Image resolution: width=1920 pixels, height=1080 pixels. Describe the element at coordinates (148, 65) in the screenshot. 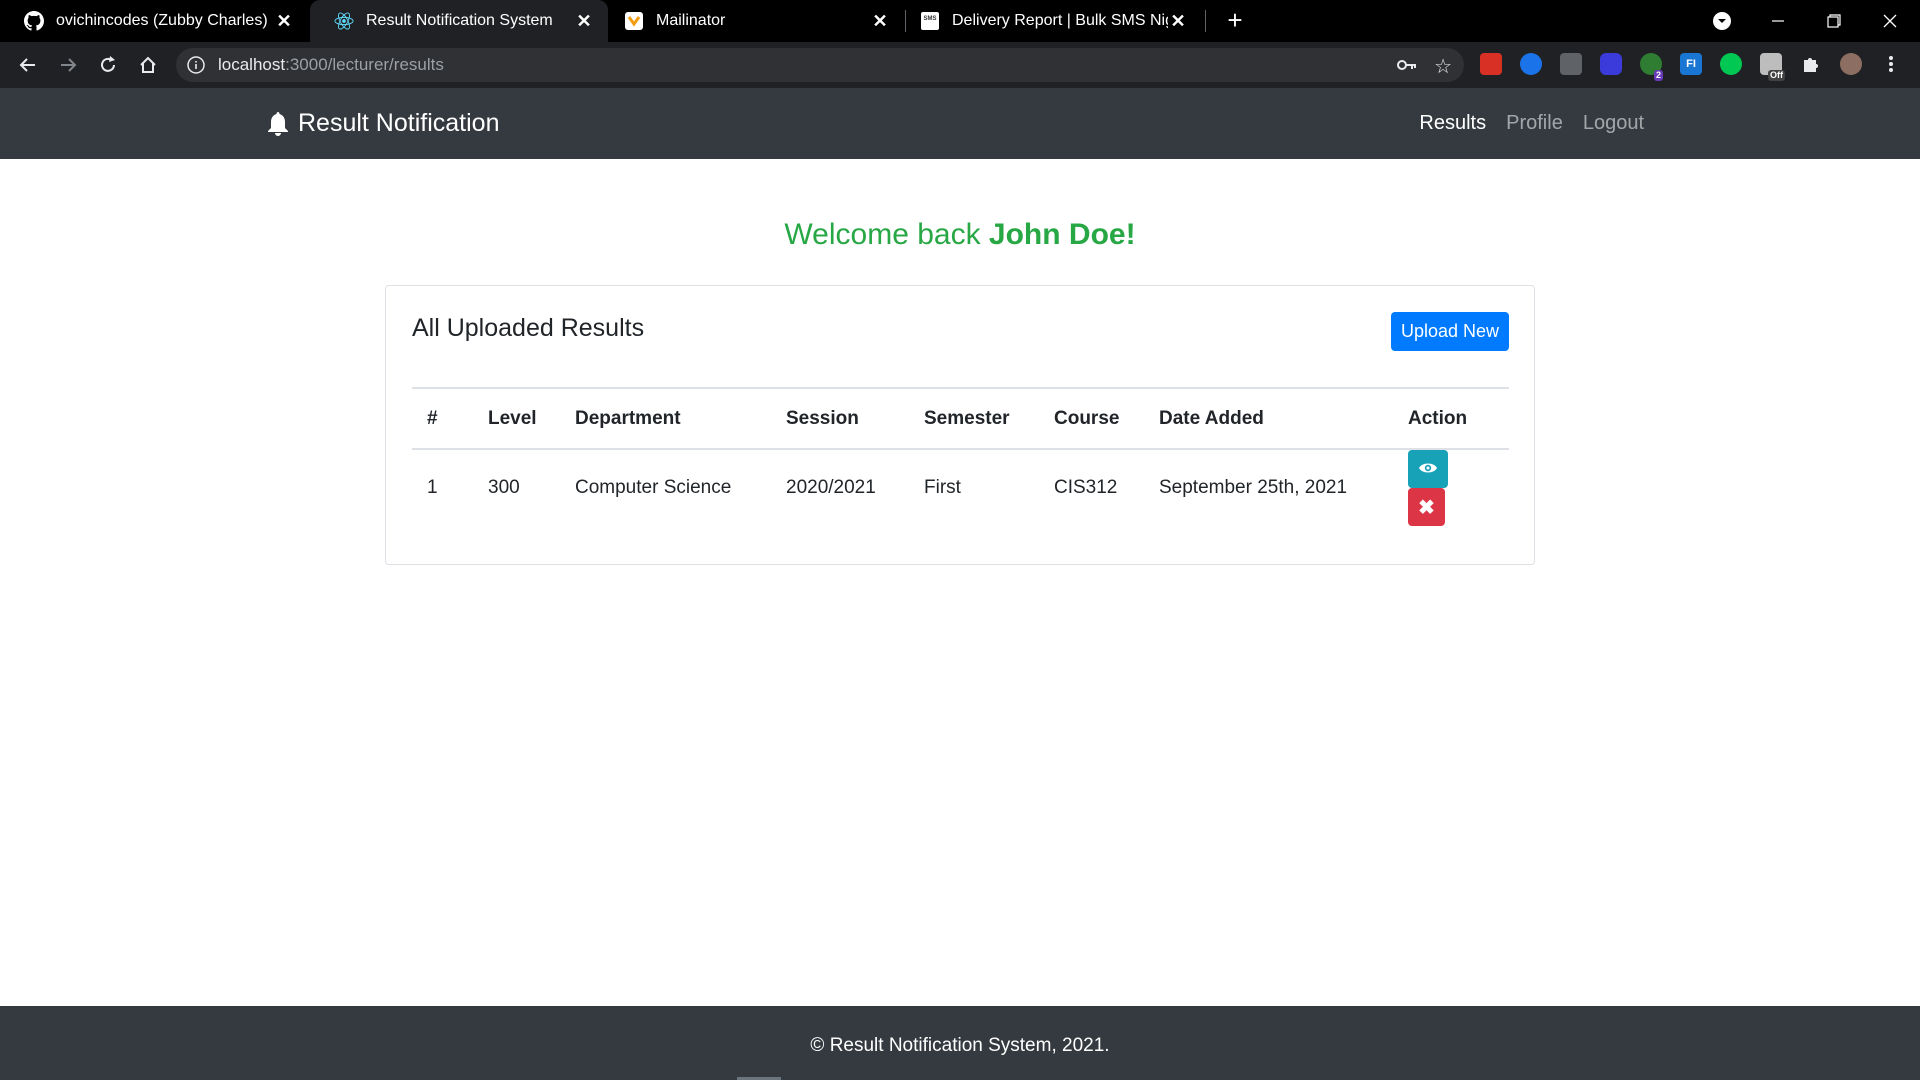

I see `home-icon` at that location.